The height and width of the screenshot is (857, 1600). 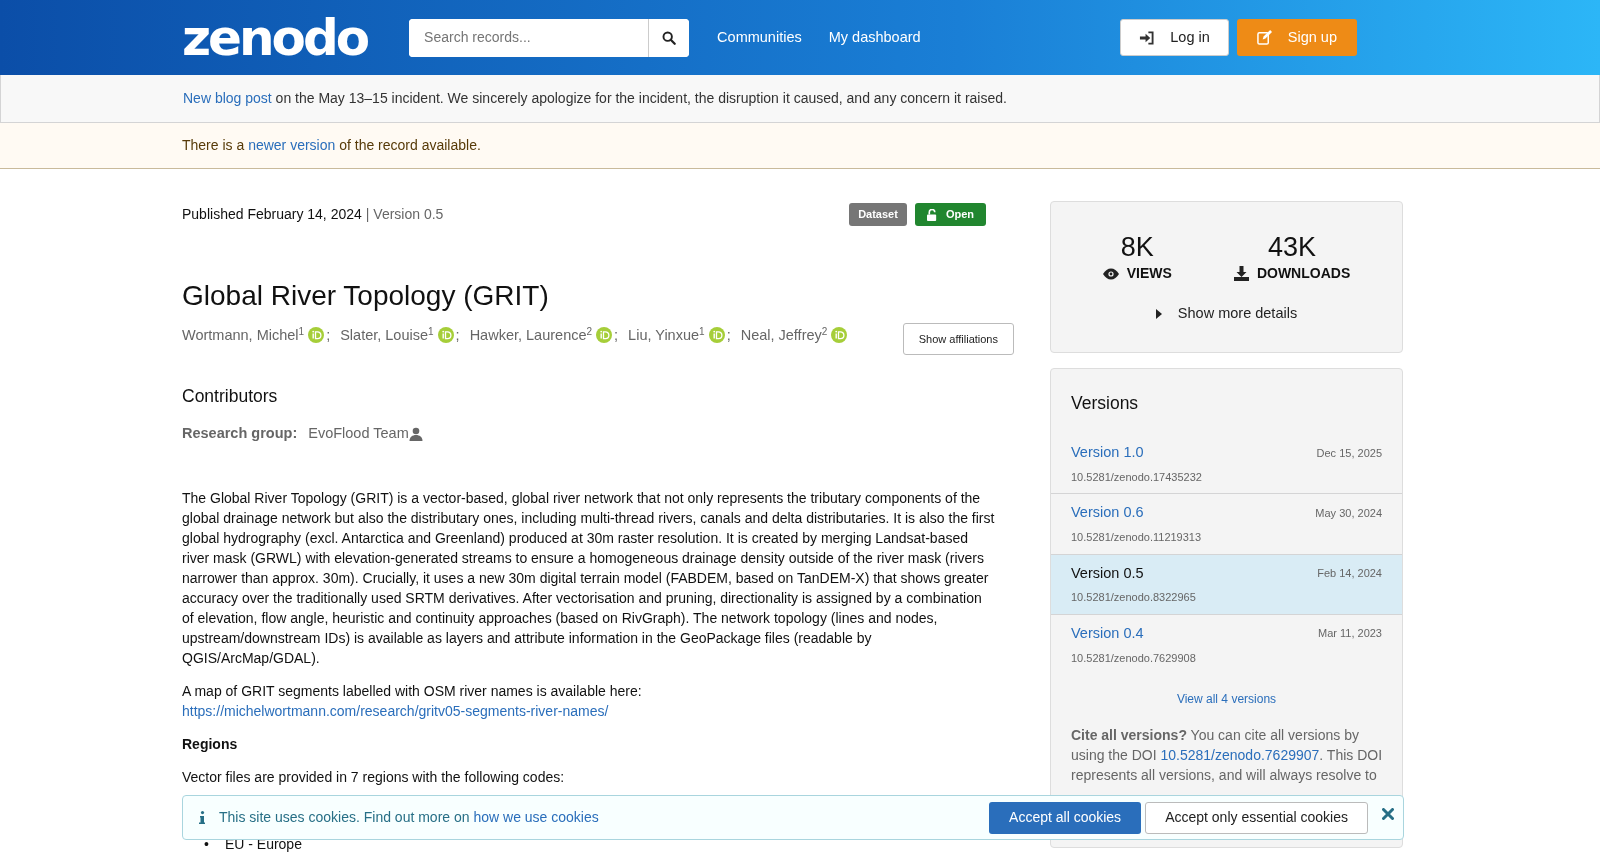 What do you see at coordinates (759, 37) in the screenshot?
I see `nav-link: Communities` at bounding box center [759, 37].